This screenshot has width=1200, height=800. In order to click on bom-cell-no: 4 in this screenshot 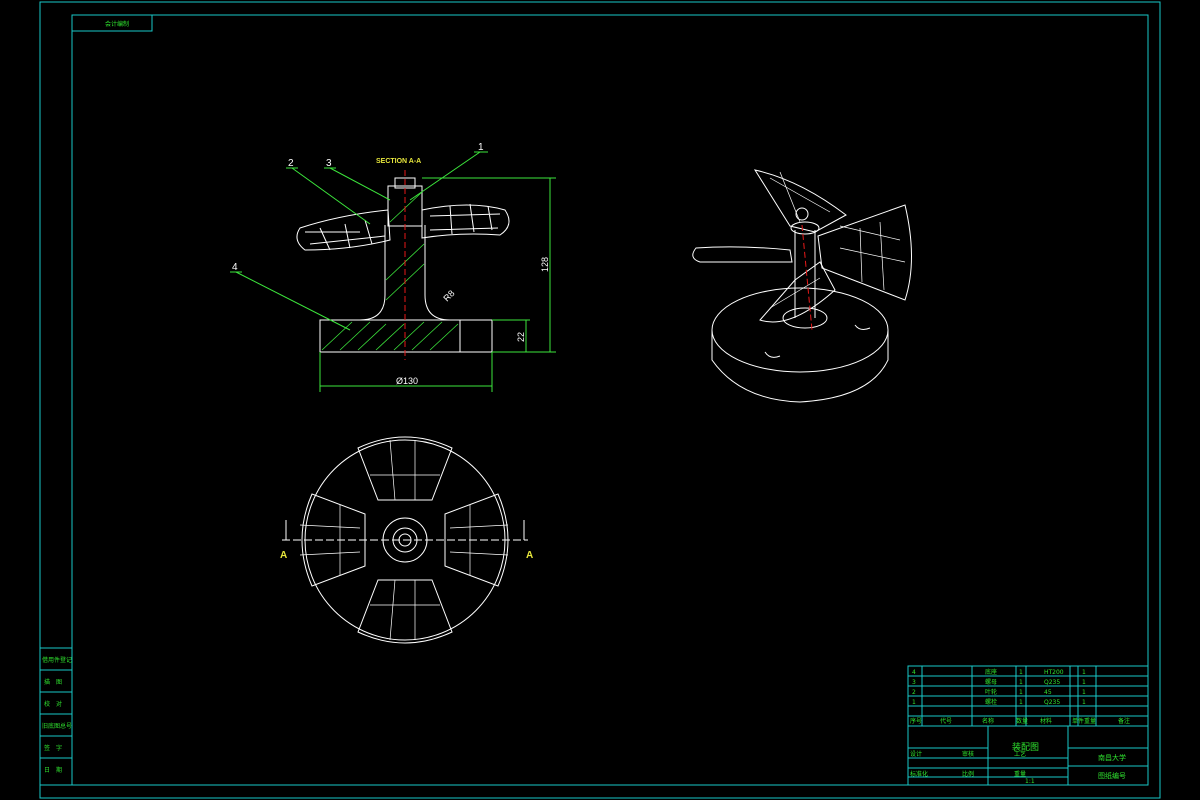, I will do `click(914, 672)`.